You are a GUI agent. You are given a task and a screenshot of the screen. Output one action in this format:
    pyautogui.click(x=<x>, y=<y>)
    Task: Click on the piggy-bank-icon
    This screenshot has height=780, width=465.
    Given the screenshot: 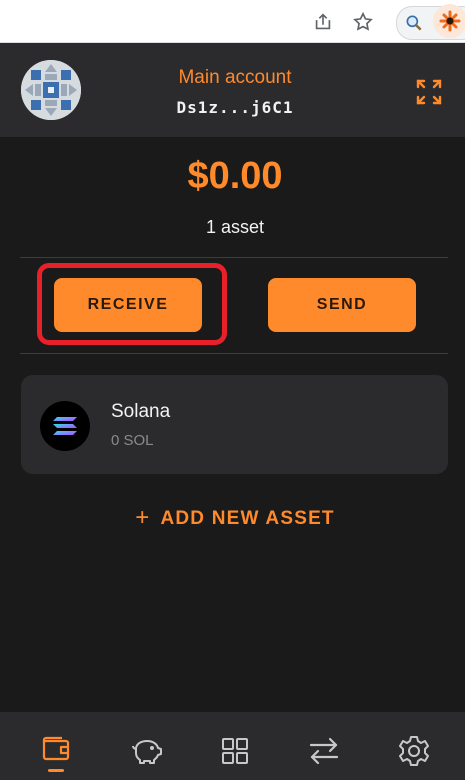 What is the action you would take?
    pyautogui.click(x=146, y=751)
    